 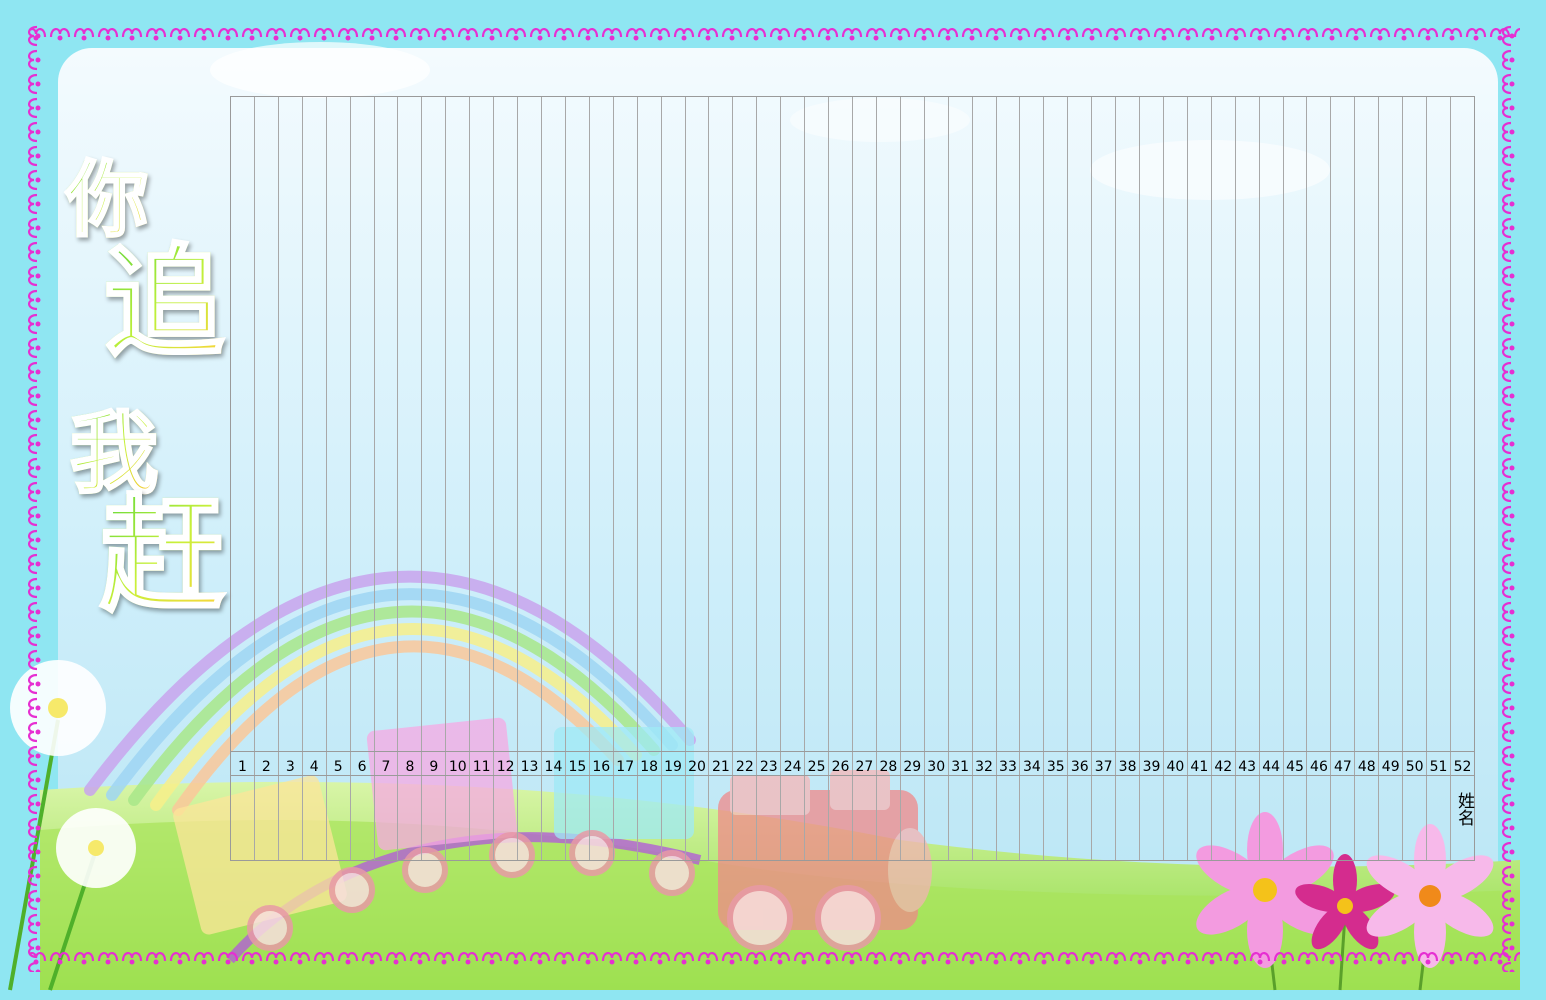 What do you see at coordinates (673, 767) in the screenshot?
I see `column-number: 19` at bounding box center [673, 767].